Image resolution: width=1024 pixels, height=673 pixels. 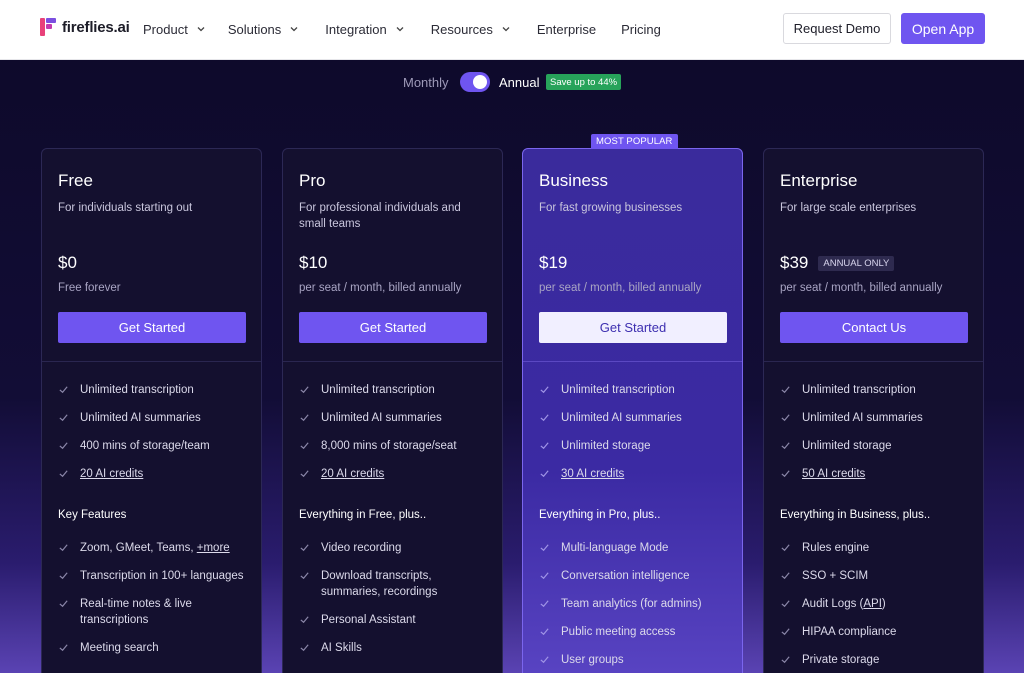 I want to click on feature-item: Private storage, so click(x=877, y=660).